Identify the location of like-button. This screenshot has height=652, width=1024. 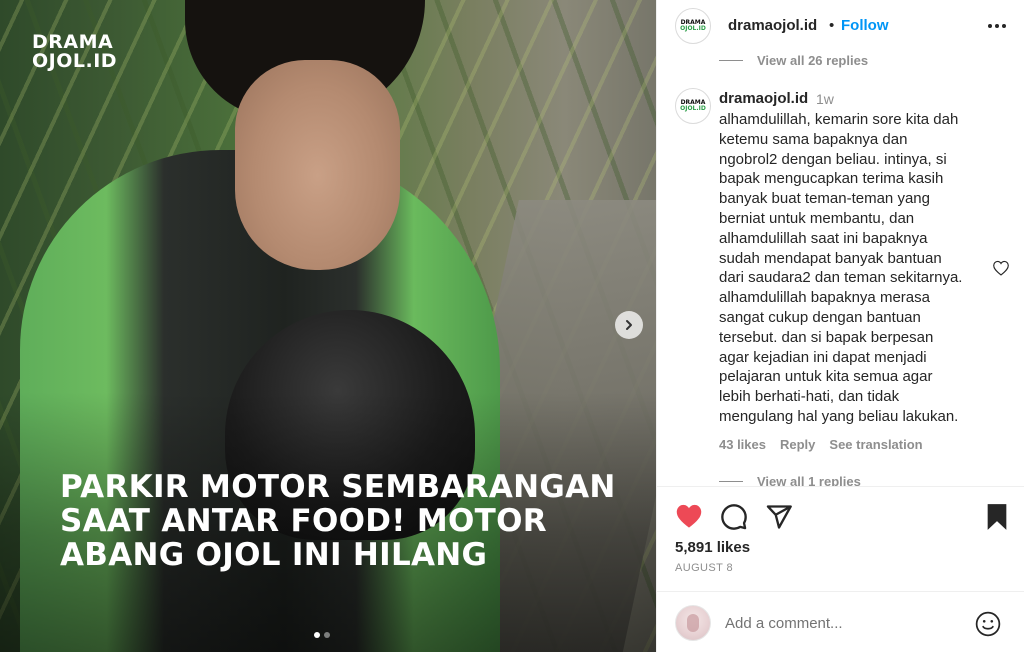
(689, 518).